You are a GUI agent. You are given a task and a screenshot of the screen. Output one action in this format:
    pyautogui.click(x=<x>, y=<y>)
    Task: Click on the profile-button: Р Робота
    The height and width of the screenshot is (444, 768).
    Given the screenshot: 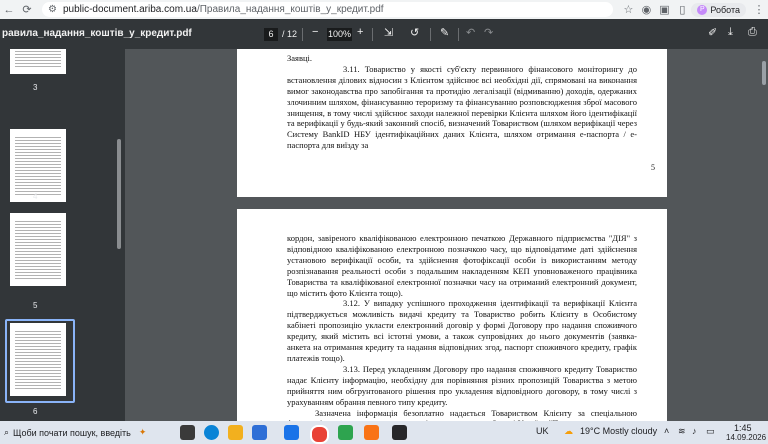 What is the action you would take?
    pyautogui.click(x=718, y=9)
    